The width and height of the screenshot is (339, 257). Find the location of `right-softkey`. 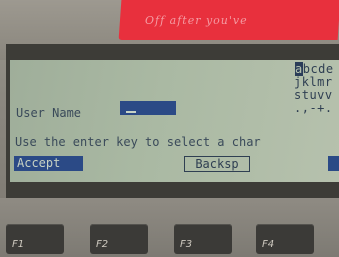

right-softkey is located at coordinates (333, 163).